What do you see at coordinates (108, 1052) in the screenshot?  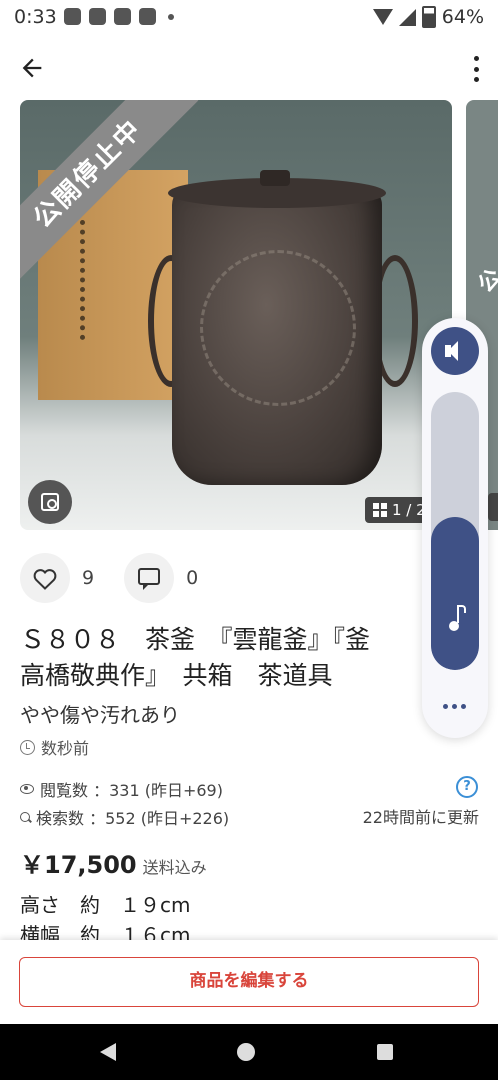 I see `nav-back-icon` at bounding box center [108, 1052].